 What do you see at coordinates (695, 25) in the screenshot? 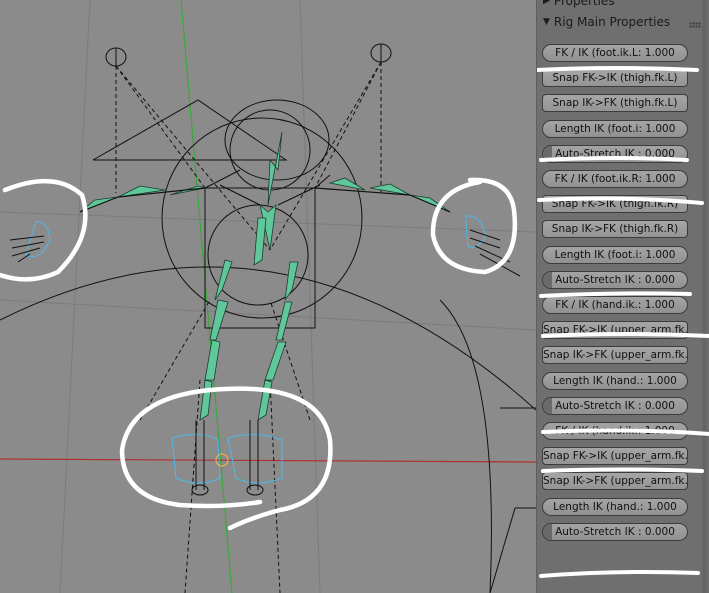
I see `drag-grip-icon` at bounding box center [695, 25].